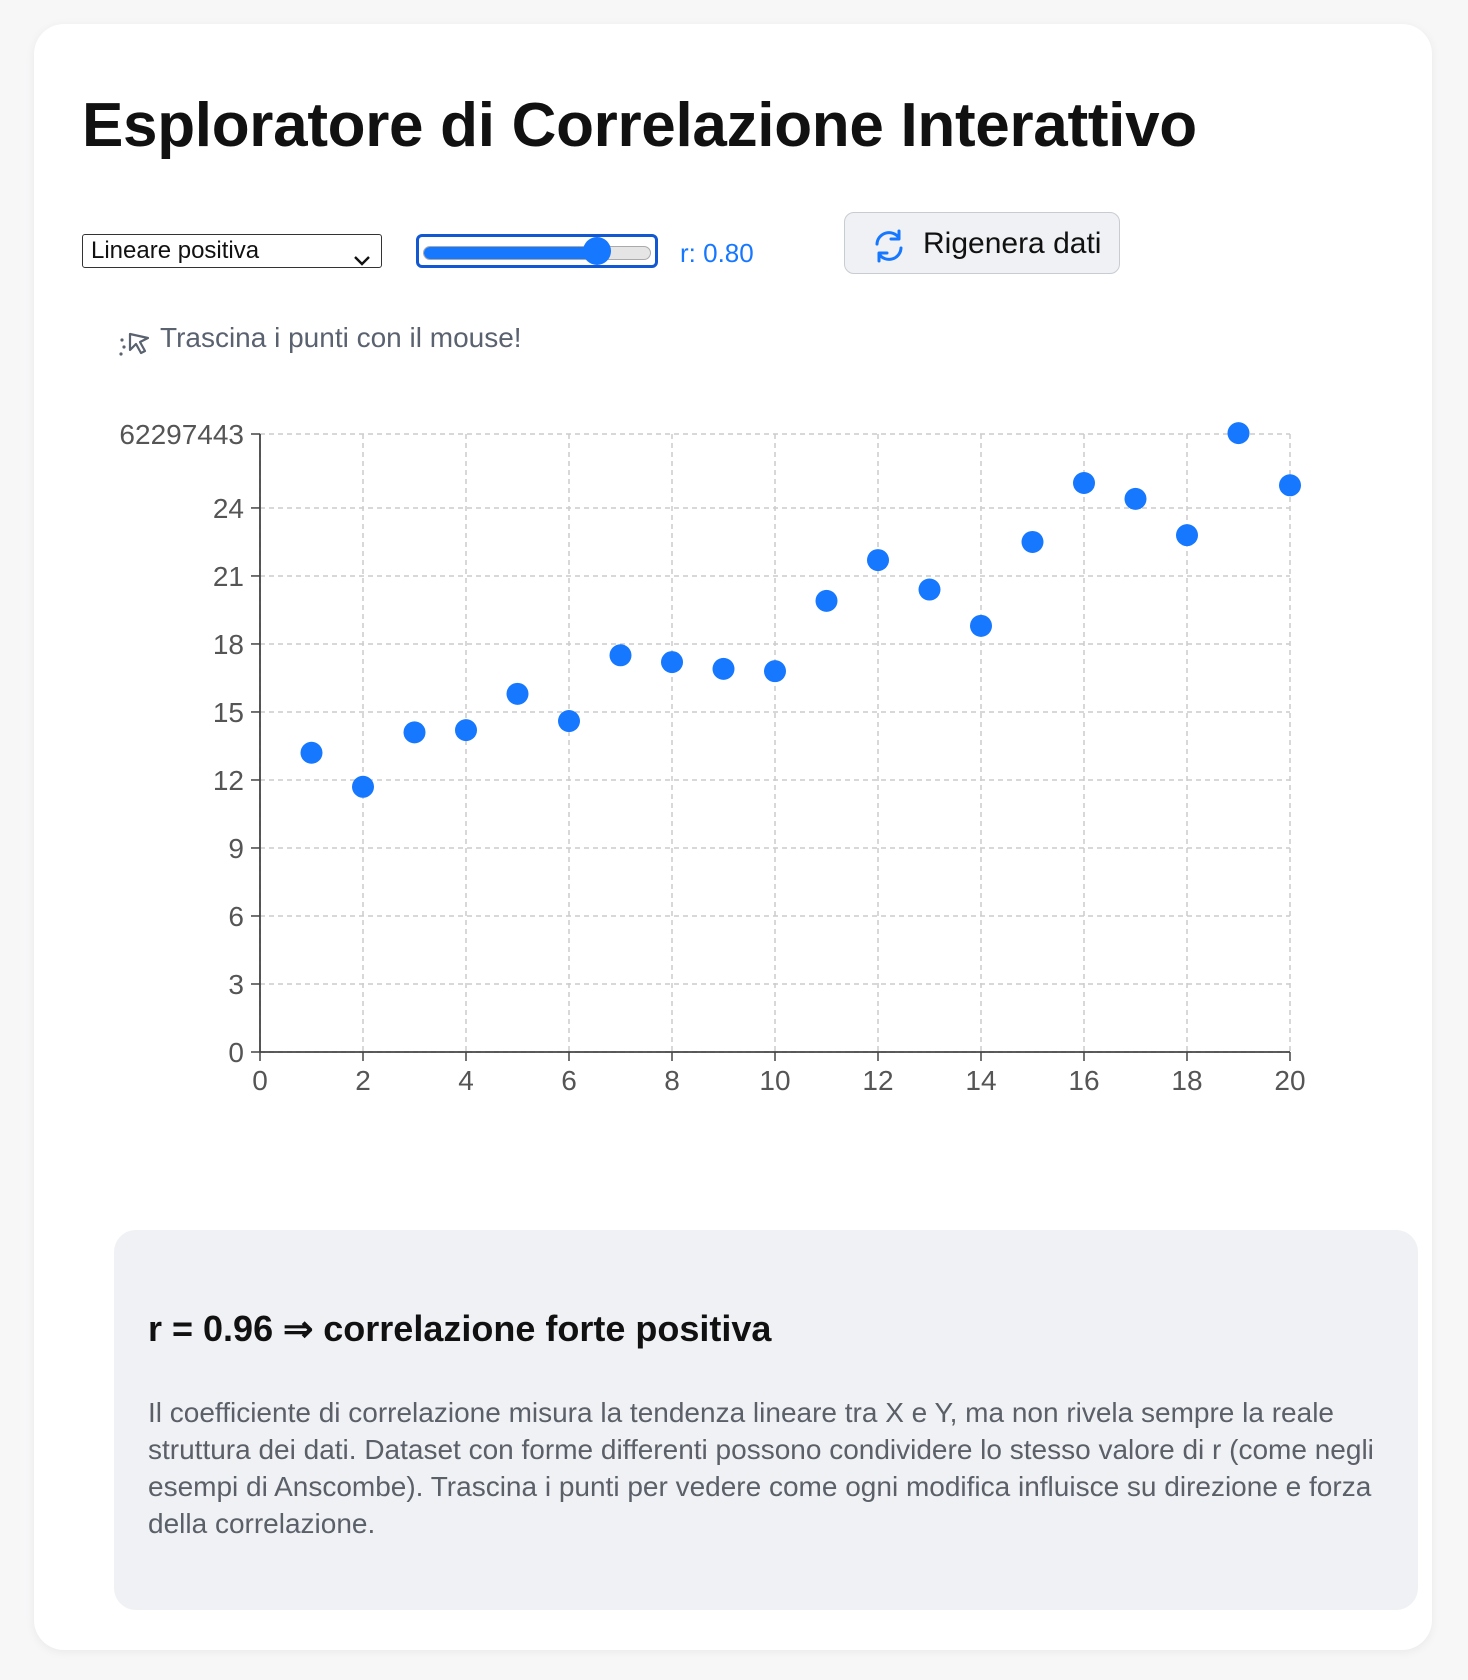 This screenshot has height=1680, width=1468. Describe the element at coordinates (236, 984) in the screenshot. I see `y-tick-label: 3` at that location.